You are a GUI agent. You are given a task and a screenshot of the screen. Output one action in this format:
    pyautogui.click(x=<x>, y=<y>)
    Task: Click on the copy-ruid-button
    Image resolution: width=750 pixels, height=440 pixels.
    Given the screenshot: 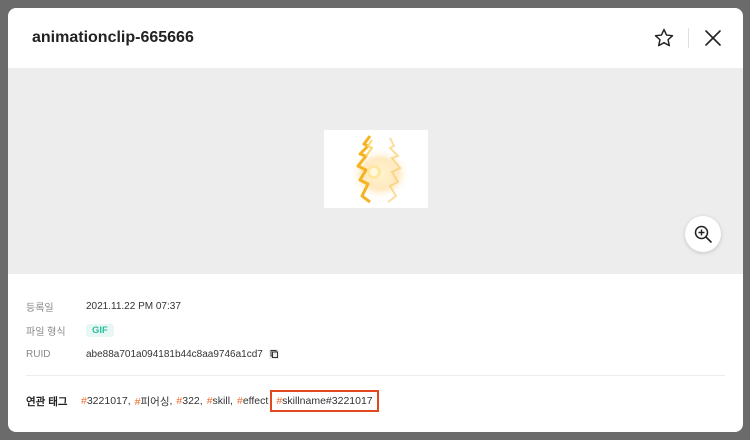 What is the action you would take?
    pyautogui.click(x=274, y=354)
    